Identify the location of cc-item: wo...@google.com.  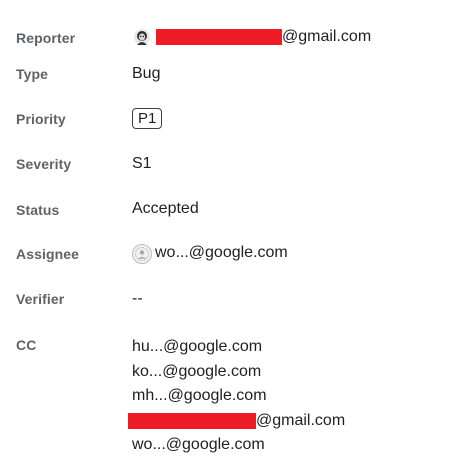
(238, 445).